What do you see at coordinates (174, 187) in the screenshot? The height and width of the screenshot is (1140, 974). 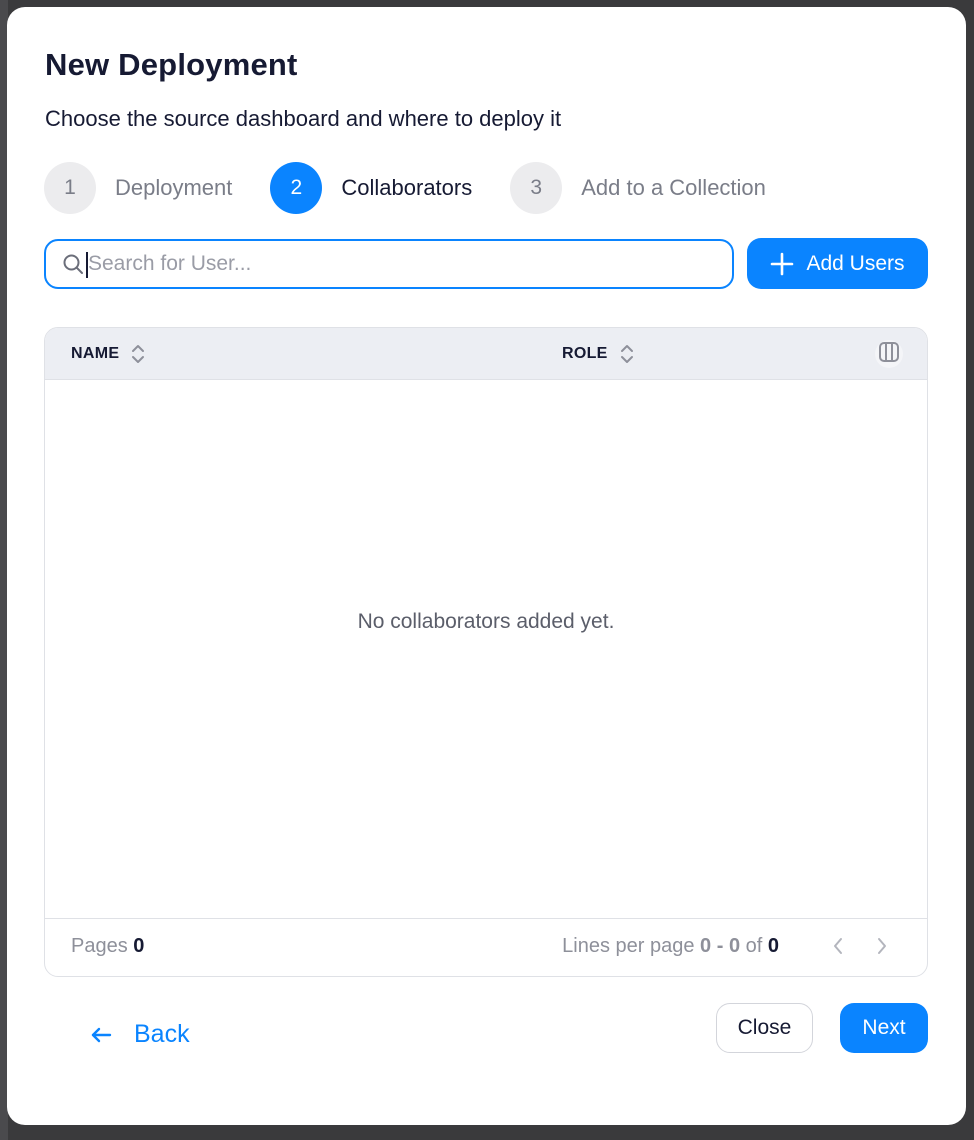 I see `step-label: Deployment` at bounding box center [174, 187].